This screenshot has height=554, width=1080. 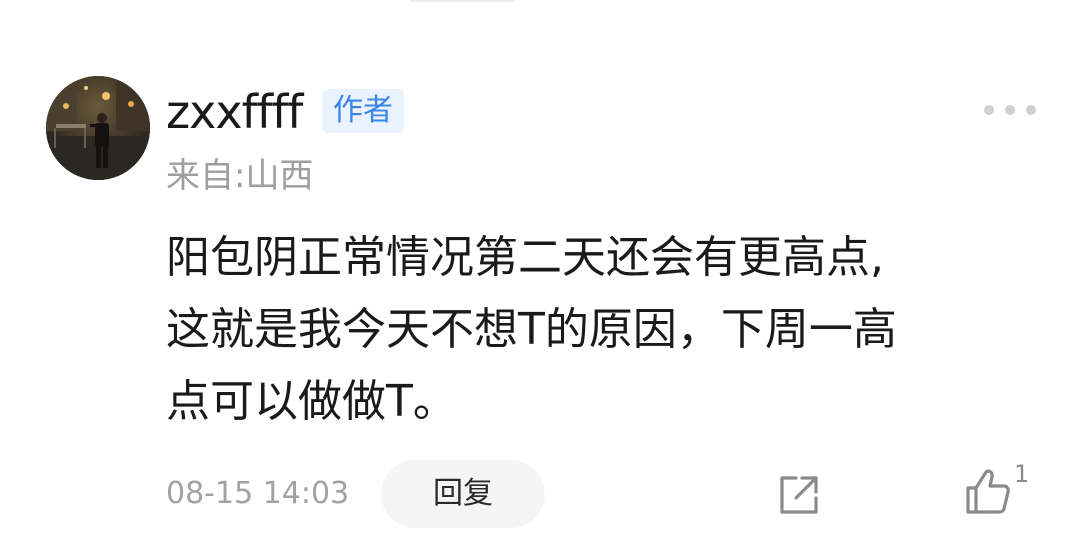 What do you see at coordinates (363, 111) in the screenshot?
I see `author-badge: 作者` at bounding box center [363, 111].